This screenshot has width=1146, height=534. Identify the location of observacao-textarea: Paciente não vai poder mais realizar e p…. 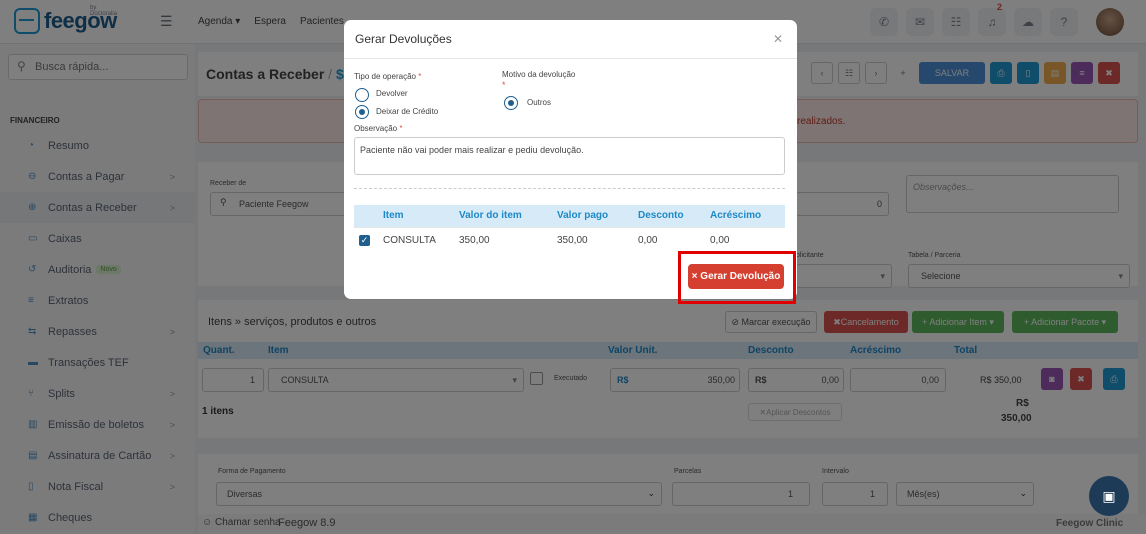
(569, 156).